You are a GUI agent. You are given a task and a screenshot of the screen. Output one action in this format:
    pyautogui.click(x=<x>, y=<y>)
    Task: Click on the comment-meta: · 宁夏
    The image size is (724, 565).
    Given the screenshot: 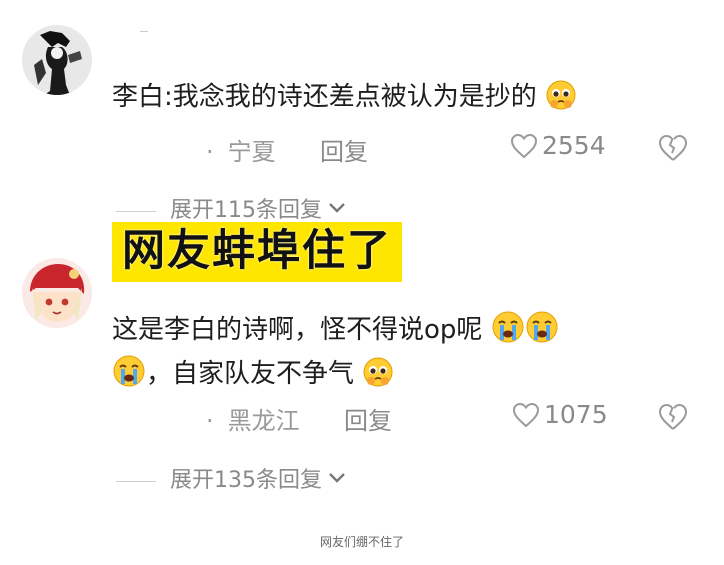 What is the action you would take?
    pyautogui.click(x=241, y=149)
    